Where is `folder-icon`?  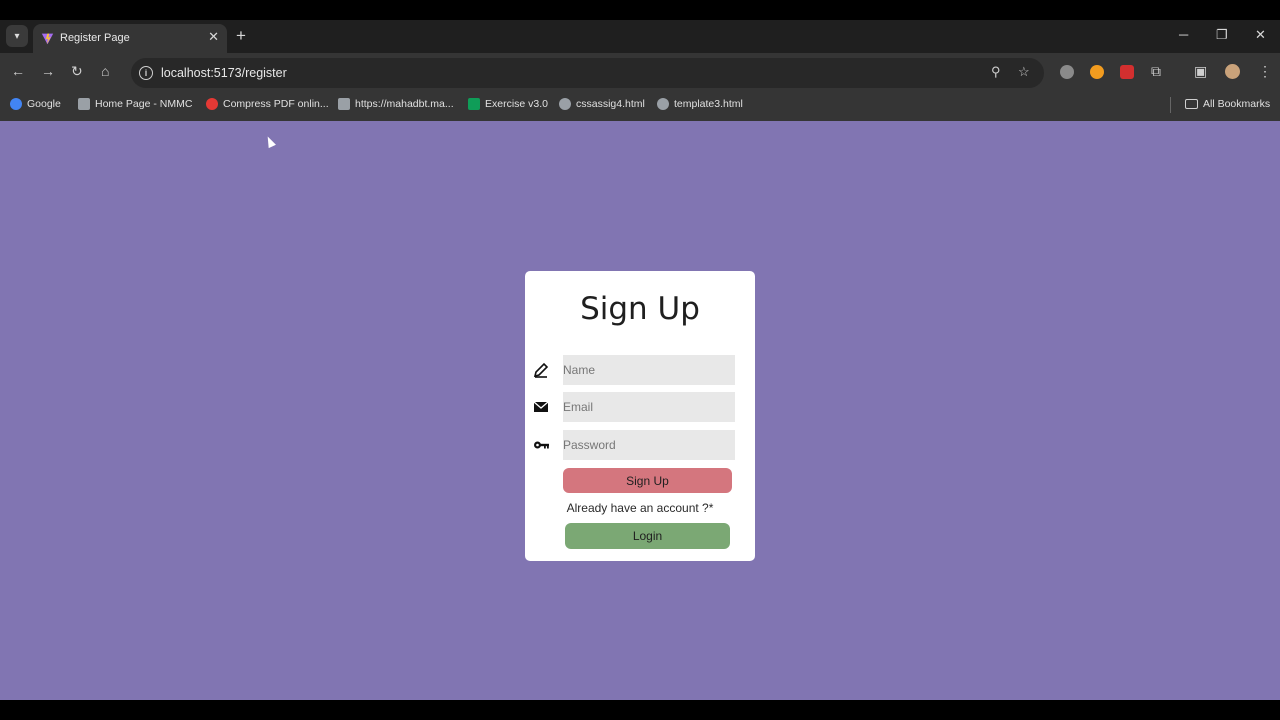
folder-icon is located at coordinates (1191, 104).